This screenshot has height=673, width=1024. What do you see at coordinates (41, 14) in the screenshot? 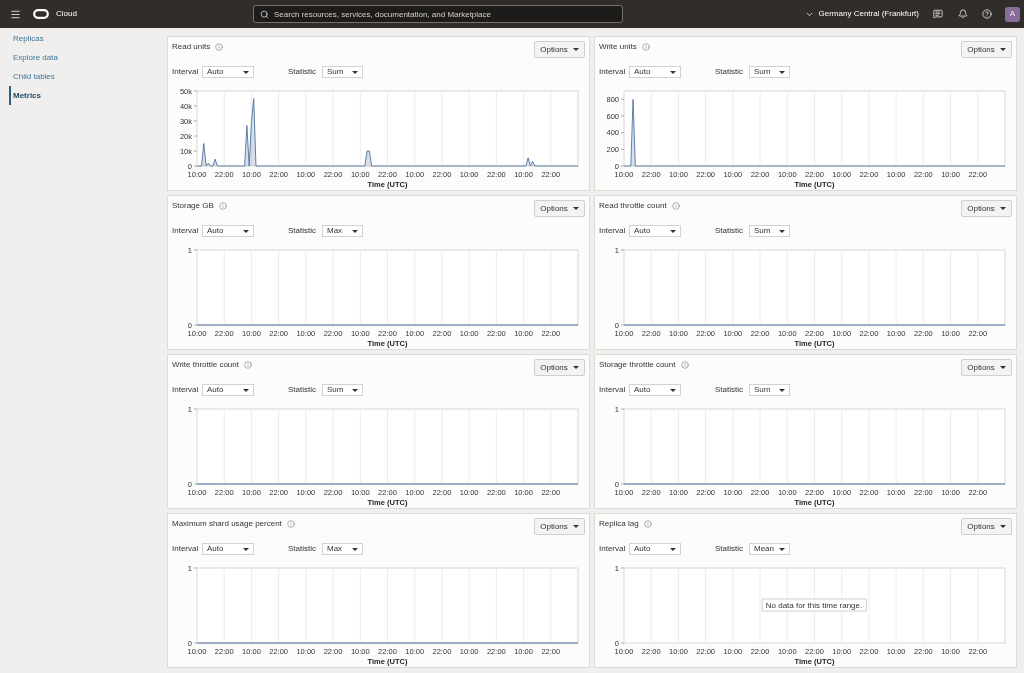
I see `logo-icon` at bounding box center [41, 14].